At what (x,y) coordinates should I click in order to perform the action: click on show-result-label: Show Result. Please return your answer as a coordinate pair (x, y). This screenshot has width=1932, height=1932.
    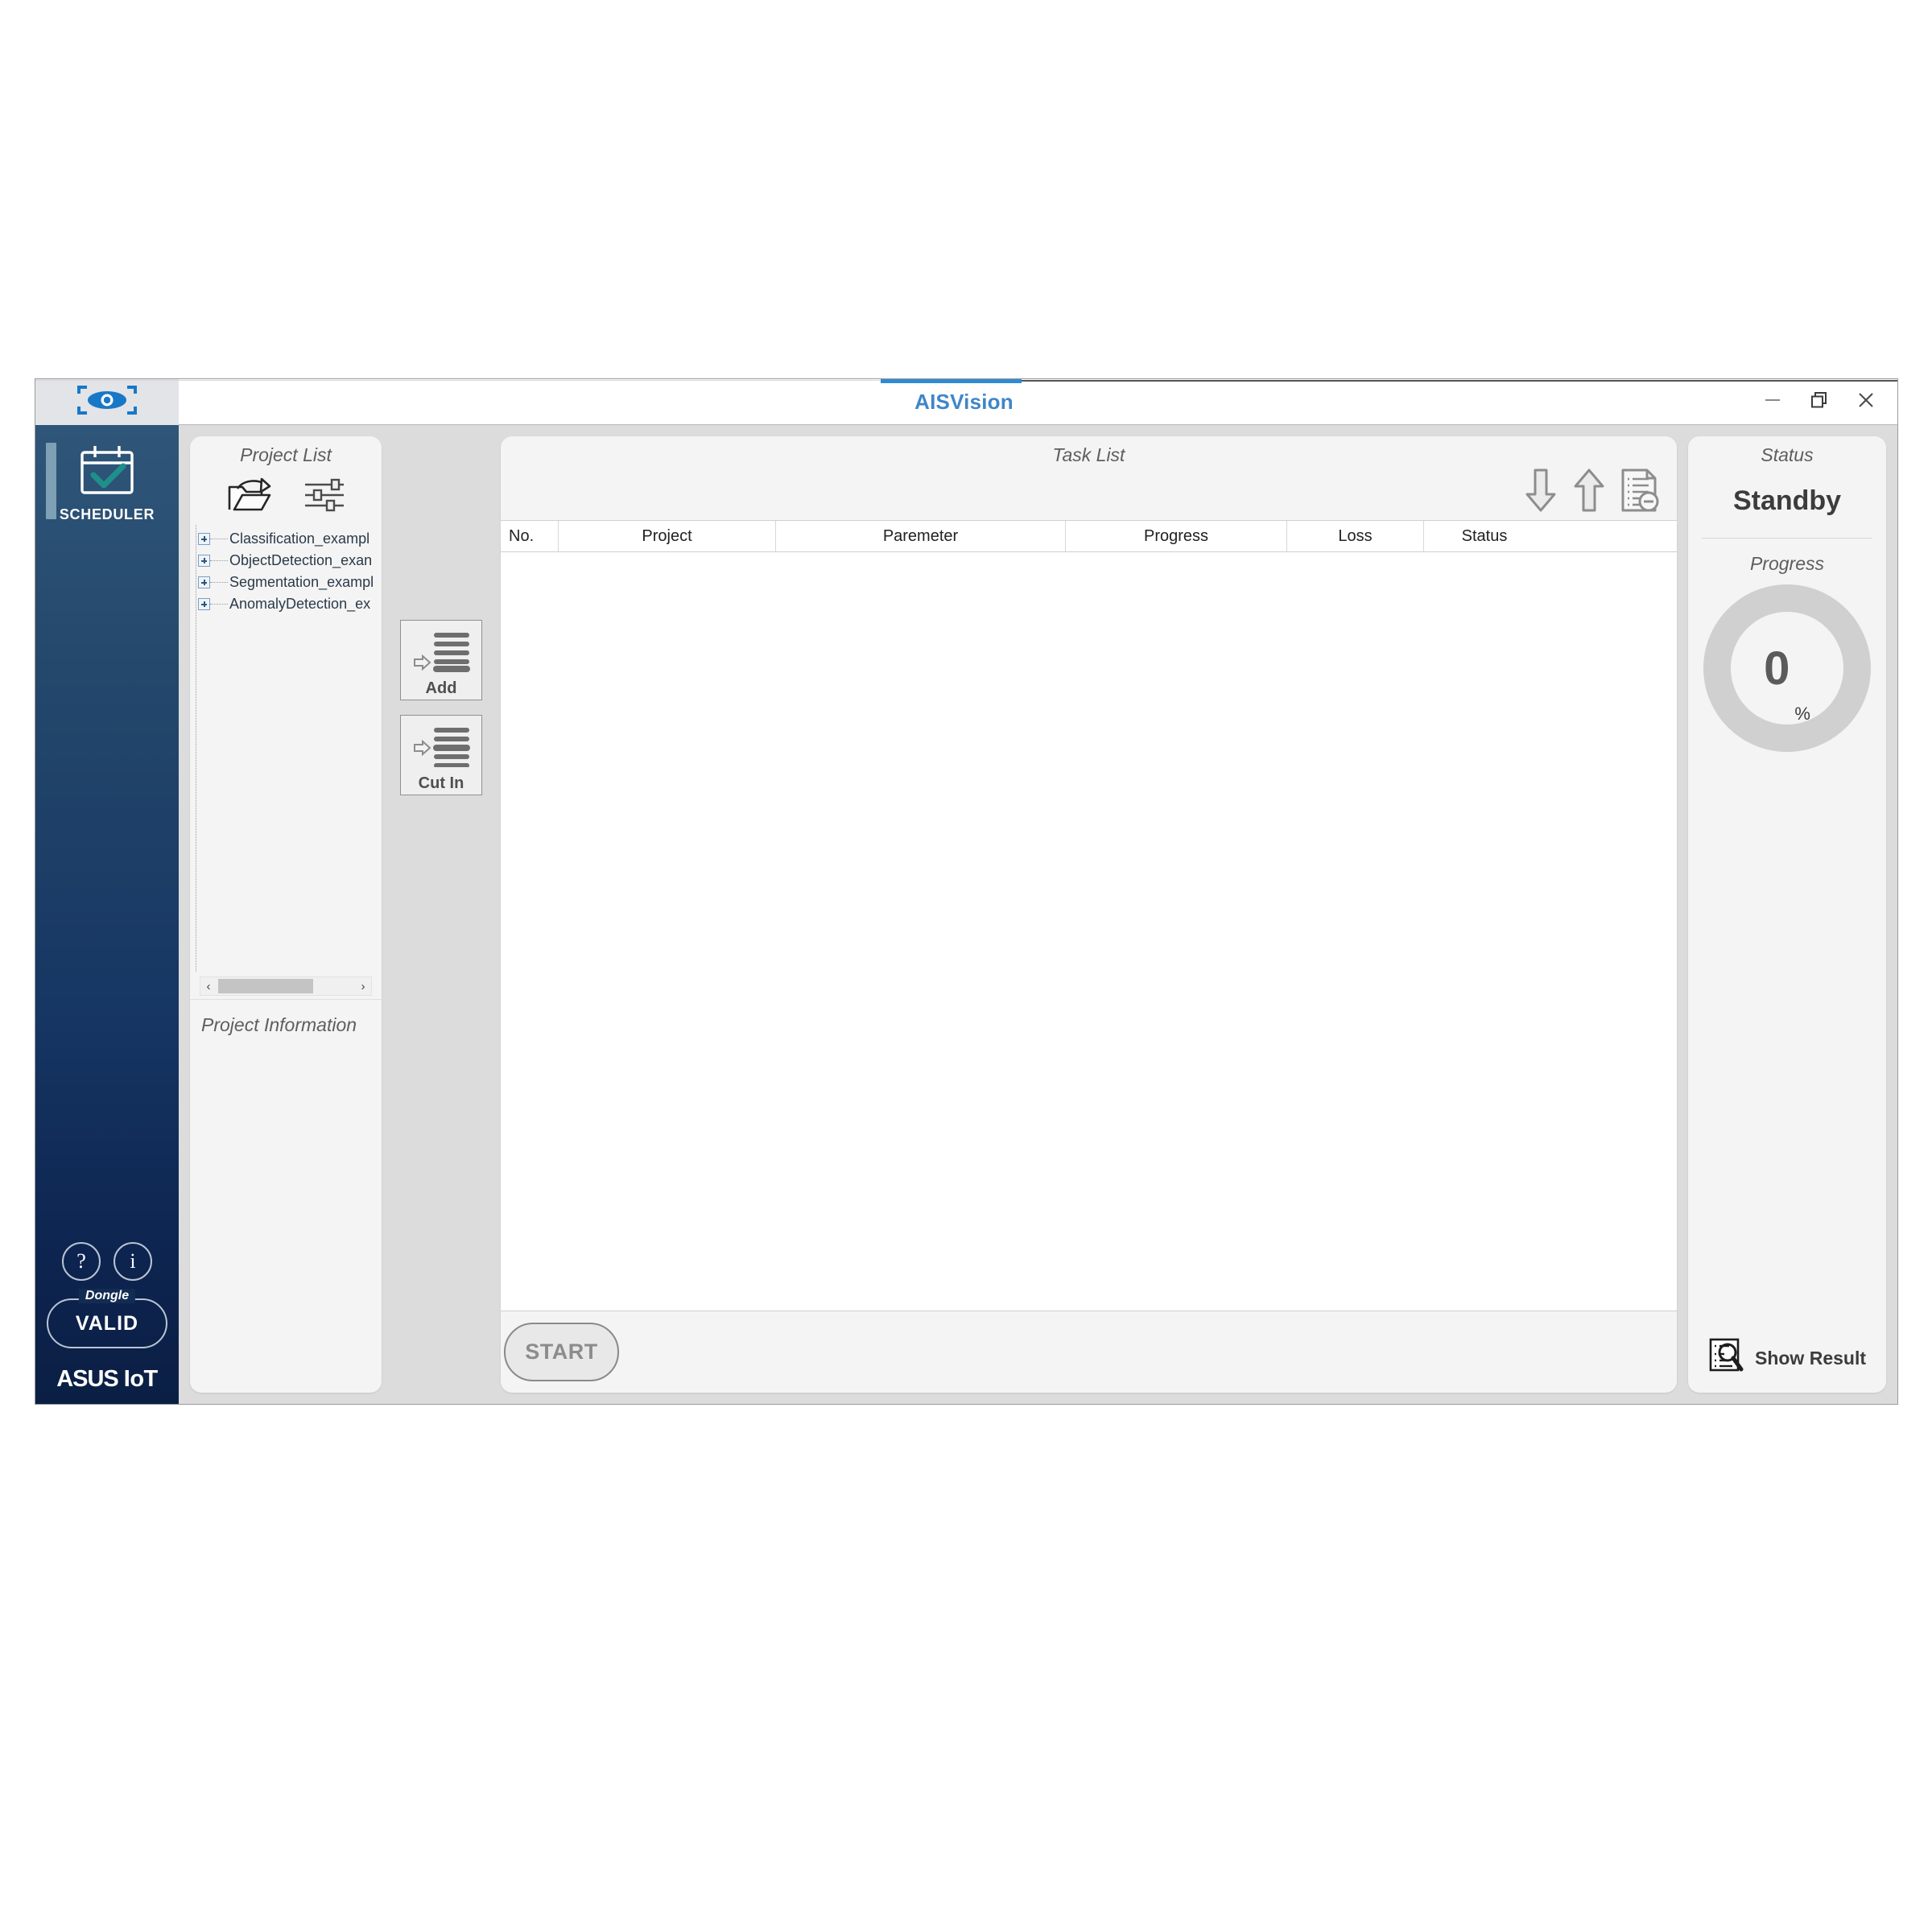
    Looking at the image, I should click on (1810, 1357).